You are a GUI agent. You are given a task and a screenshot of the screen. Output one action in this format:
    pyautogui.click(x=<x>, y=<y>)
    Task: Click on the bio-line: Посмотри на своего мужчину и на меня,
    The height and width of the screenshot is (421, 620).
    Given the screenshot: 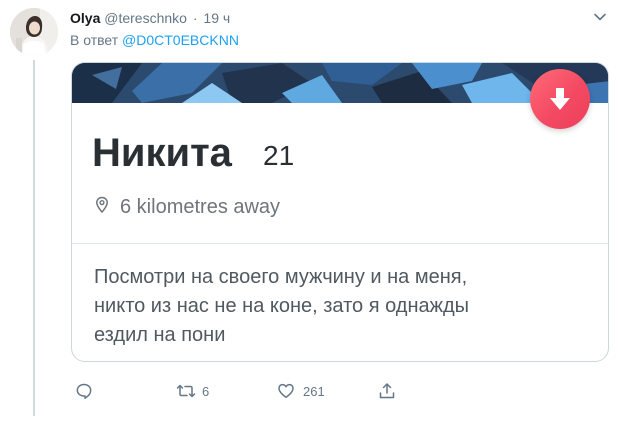 What is the action you would take?
    pyautogui.click(x=281, y=277)
    